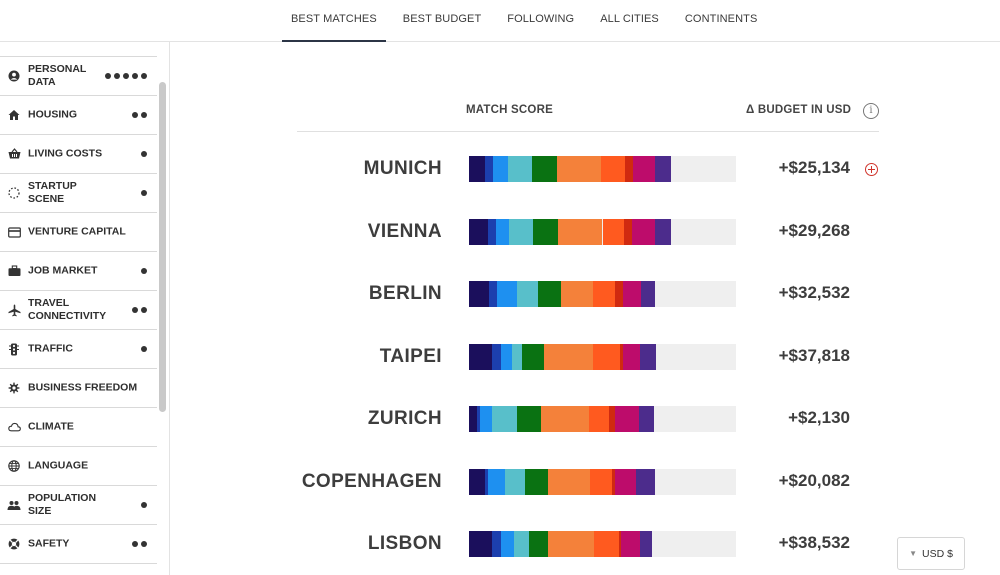  What do you see at coordinates (597, 358) in the screenshot?
I see `city-row-taipei: TAIPEI +$37,818` at bounding box center [597, 358].